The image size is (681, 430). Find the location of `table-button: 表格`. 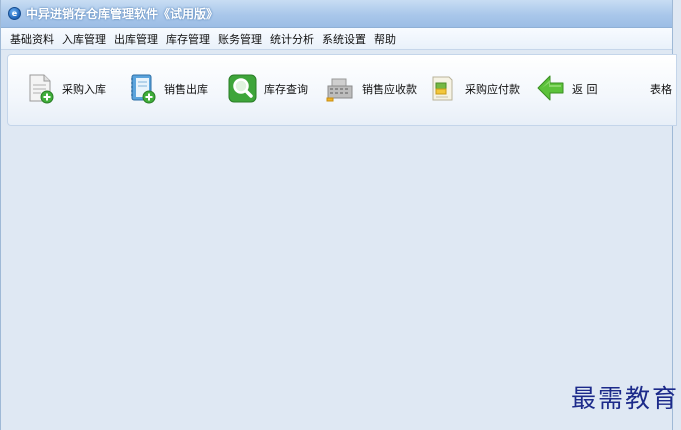

table-button: 表格 is located at coordinates (661, 89).